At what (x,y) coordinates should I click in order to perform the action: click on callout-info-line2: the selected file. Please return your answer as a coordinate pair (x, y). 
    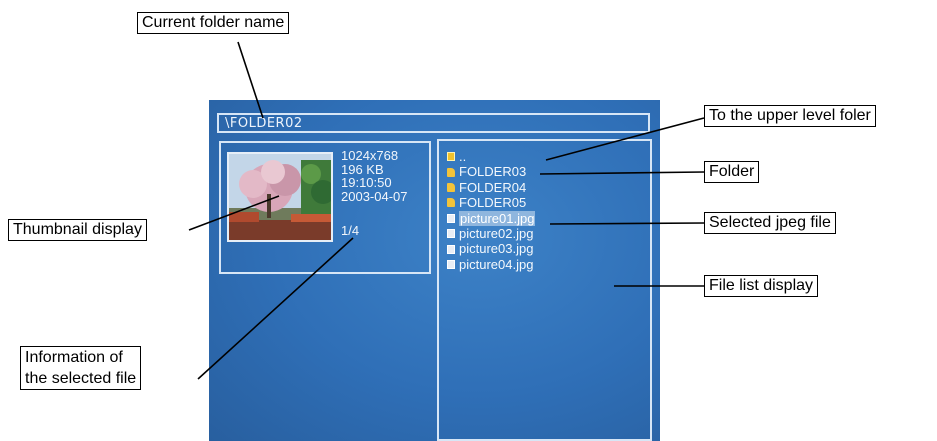
    Looking at the image, I should click on (81, 378).